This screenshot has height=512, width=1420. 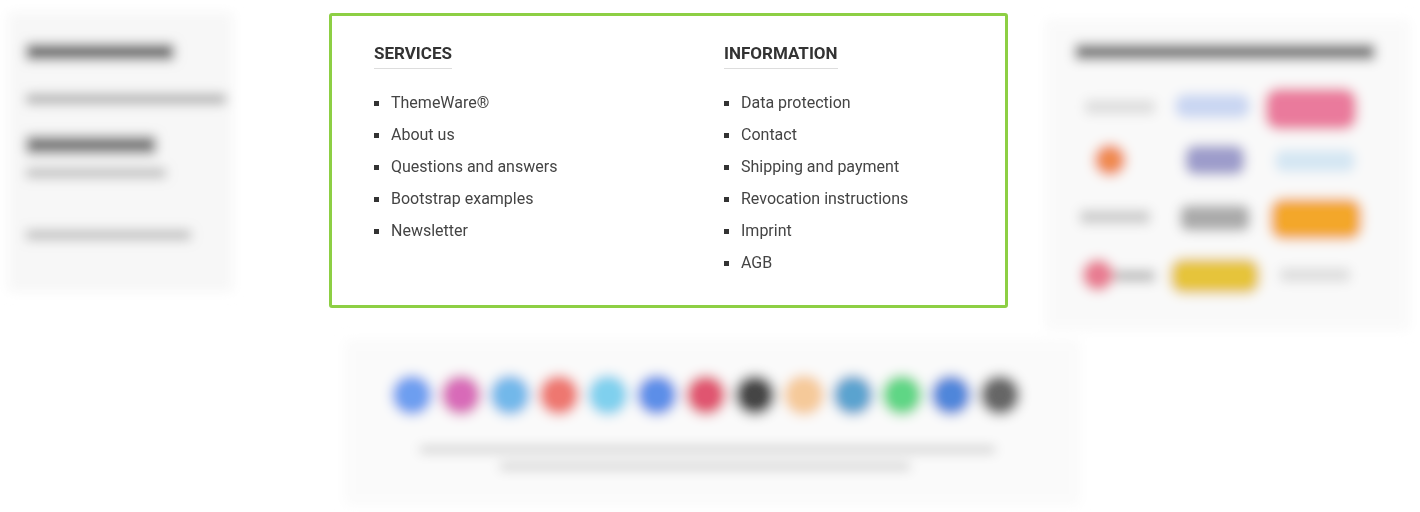 What do you see at coordinates (769, 135) in the screenshot?
I see `footer-link: Contact` at bounding box center [769, 135].